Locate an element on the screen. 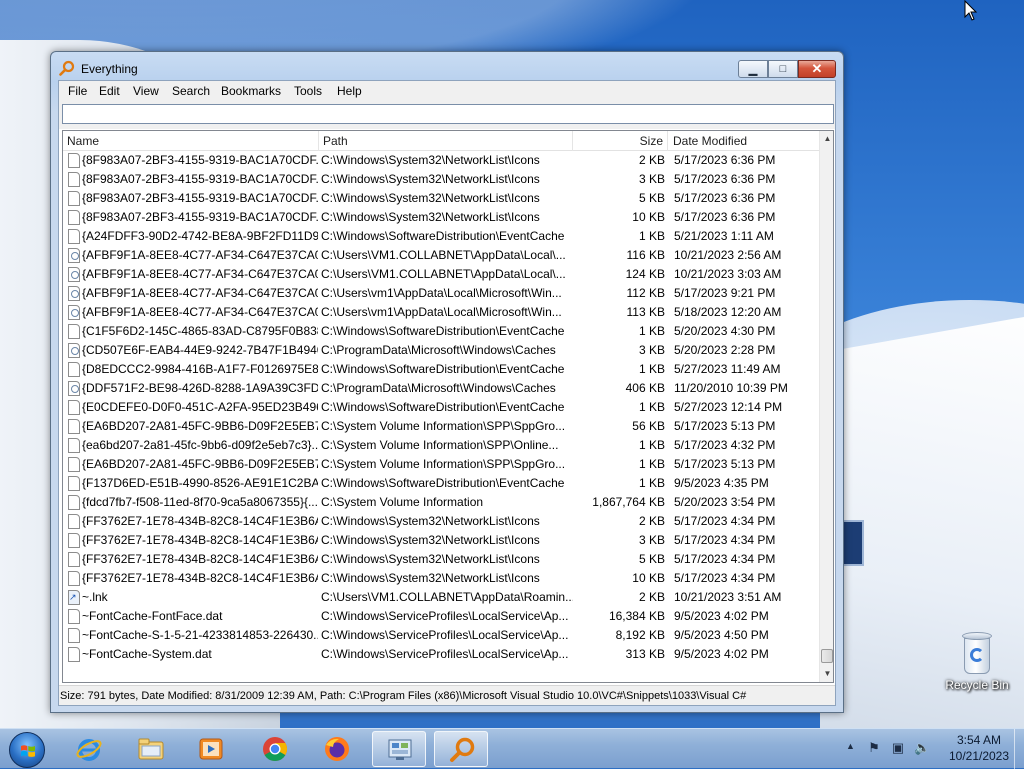  menu-tools: Tools is located at coordinates (308, 91).